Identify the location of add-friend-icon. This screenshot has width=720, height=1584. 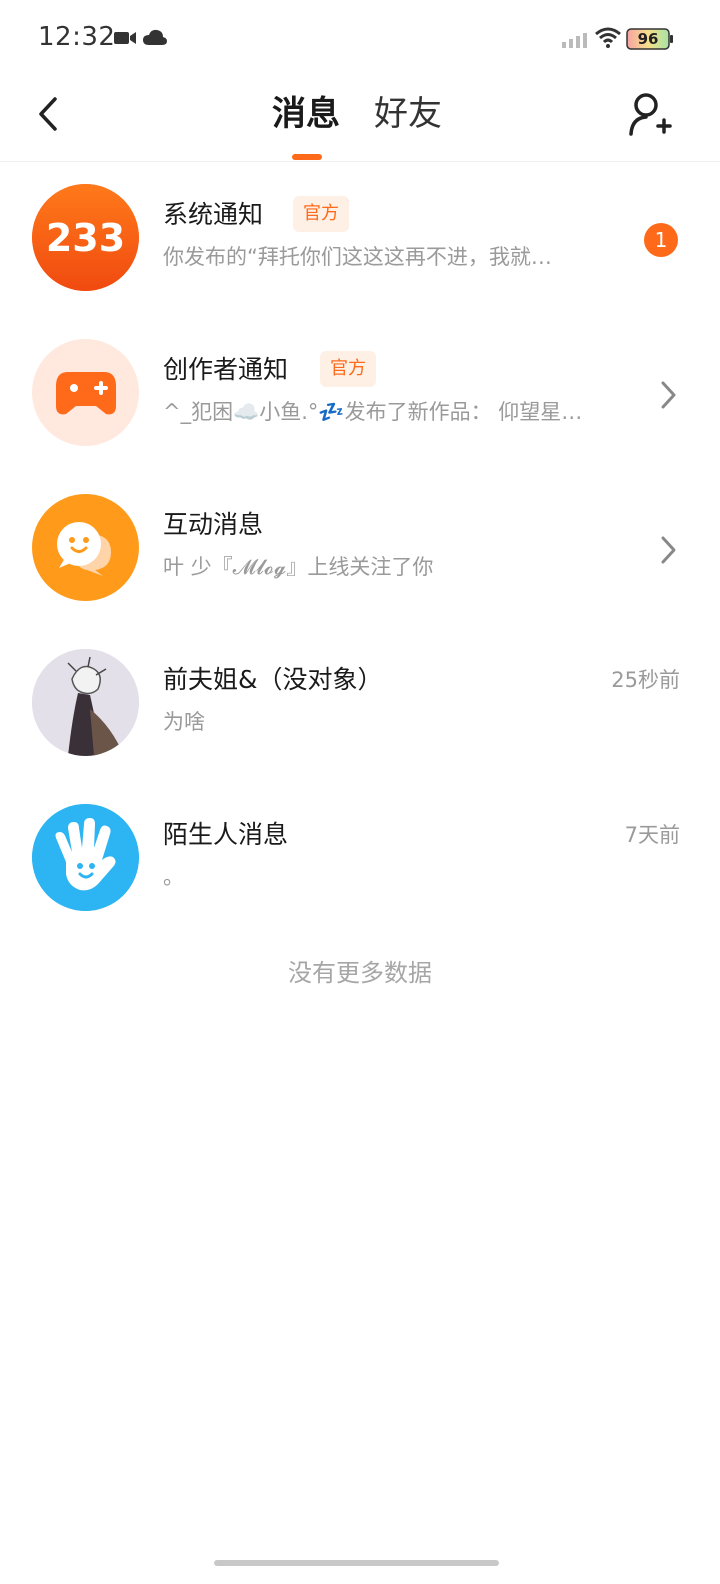
(650, 115).